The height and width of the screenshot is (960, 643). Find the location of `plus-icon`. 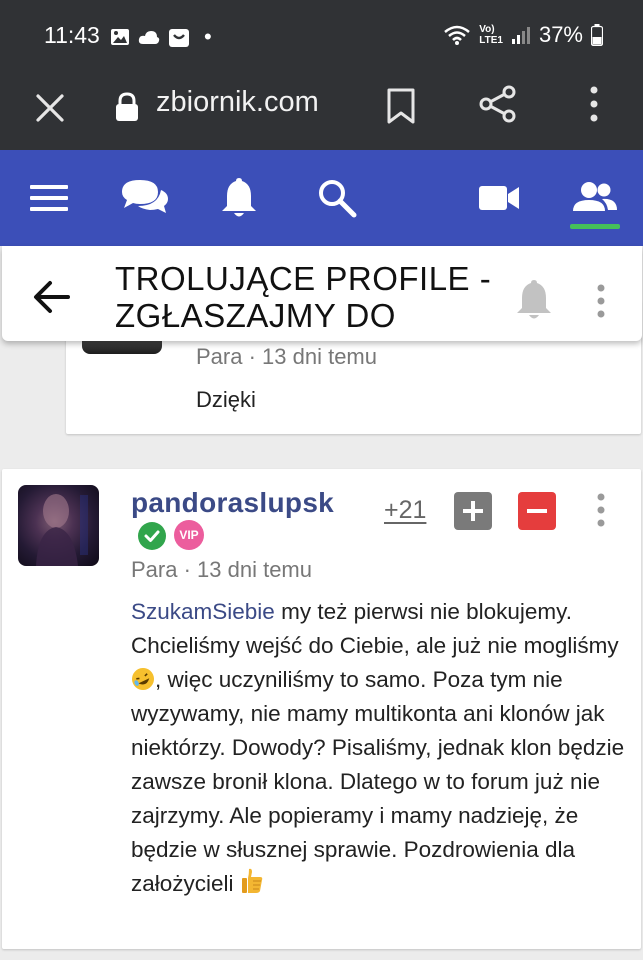

plus-icon is located at coordinates (473, 511).